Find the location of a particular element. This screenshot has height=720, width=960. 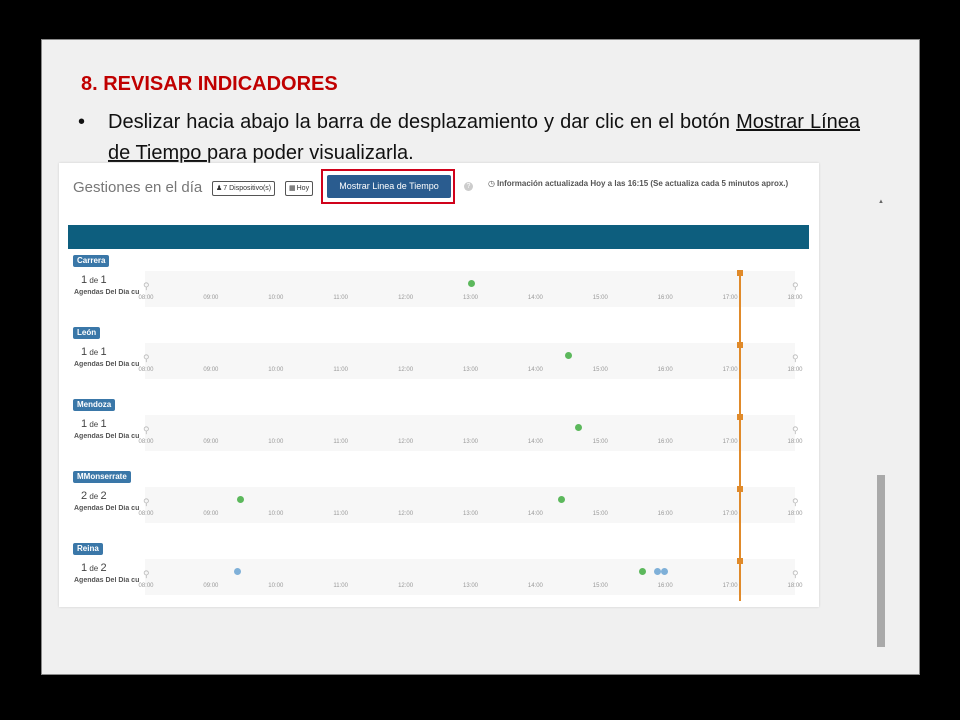

agenda-count: 1 de 2 is located at coordinates (94, 568).